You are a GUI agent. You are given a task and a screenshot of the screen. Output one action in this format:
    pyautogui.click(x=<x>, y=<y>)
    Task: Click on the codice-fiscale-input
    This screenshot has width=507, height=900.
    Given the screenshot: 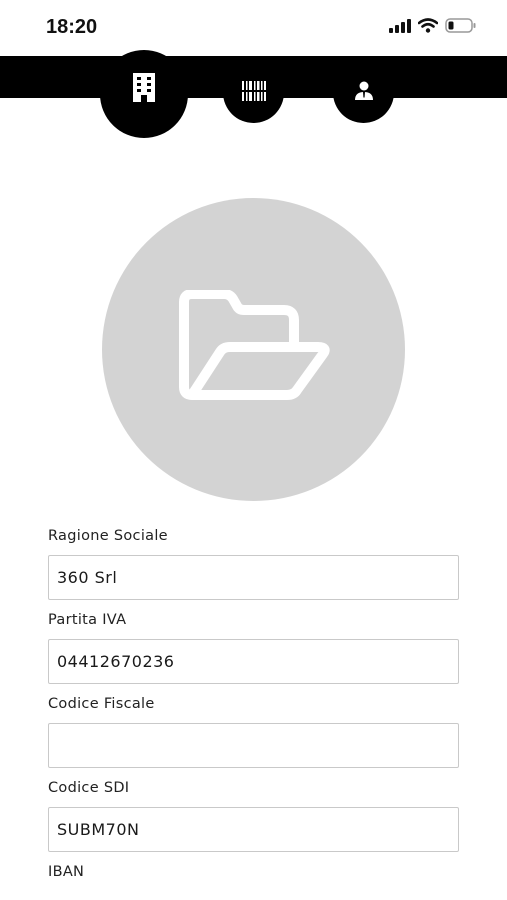 What is the action you would take?
    pyautogui.click(x=253, y=745)
    